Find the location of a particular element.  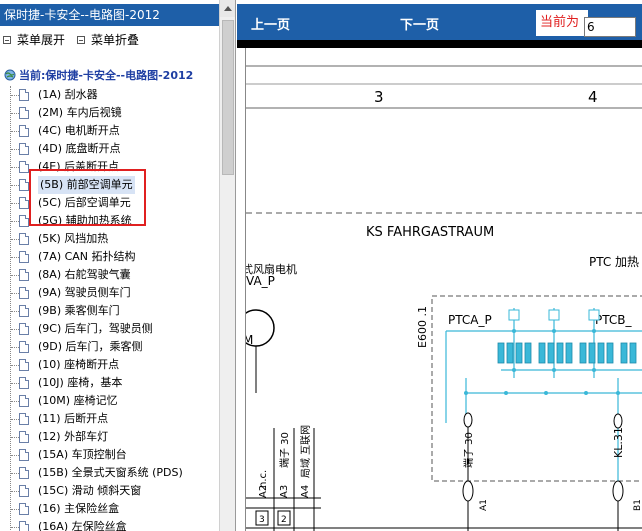

expand-icon is located at coordinates (7, 39).